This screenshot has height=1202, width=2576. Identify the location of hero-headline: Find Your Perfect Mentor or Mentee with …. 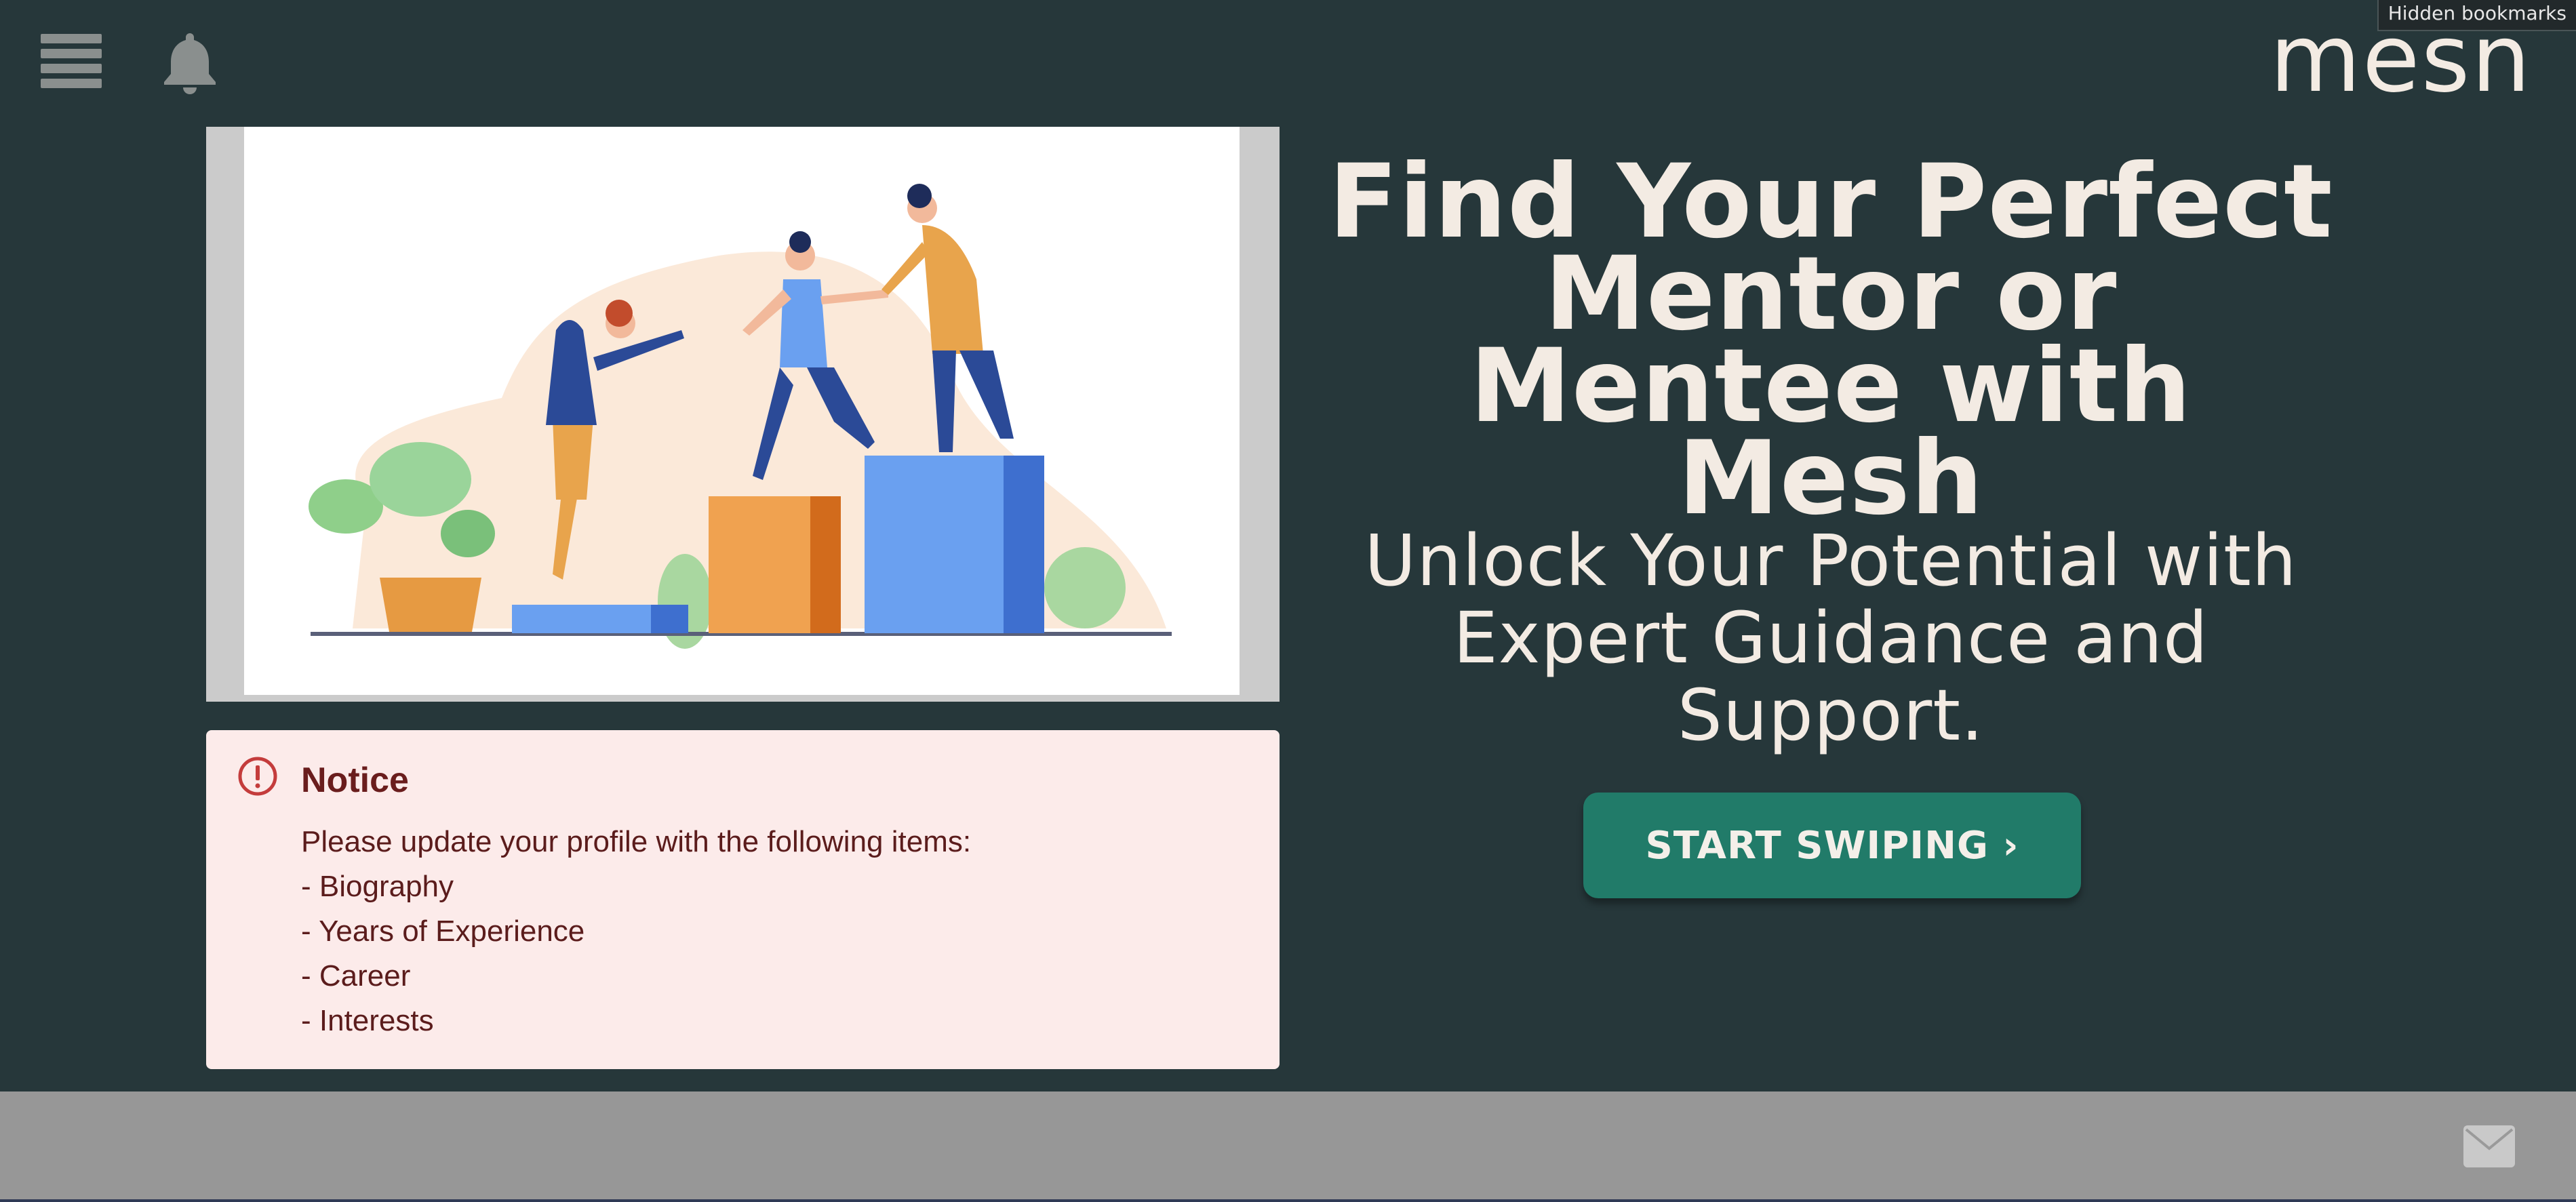
(1831, 340).